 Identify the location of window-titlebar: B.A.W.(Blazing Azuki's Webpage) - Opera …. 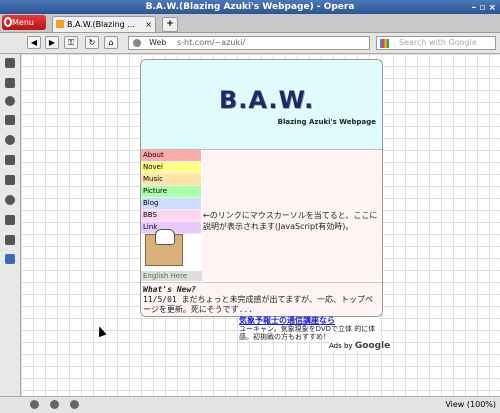
(250, 7).